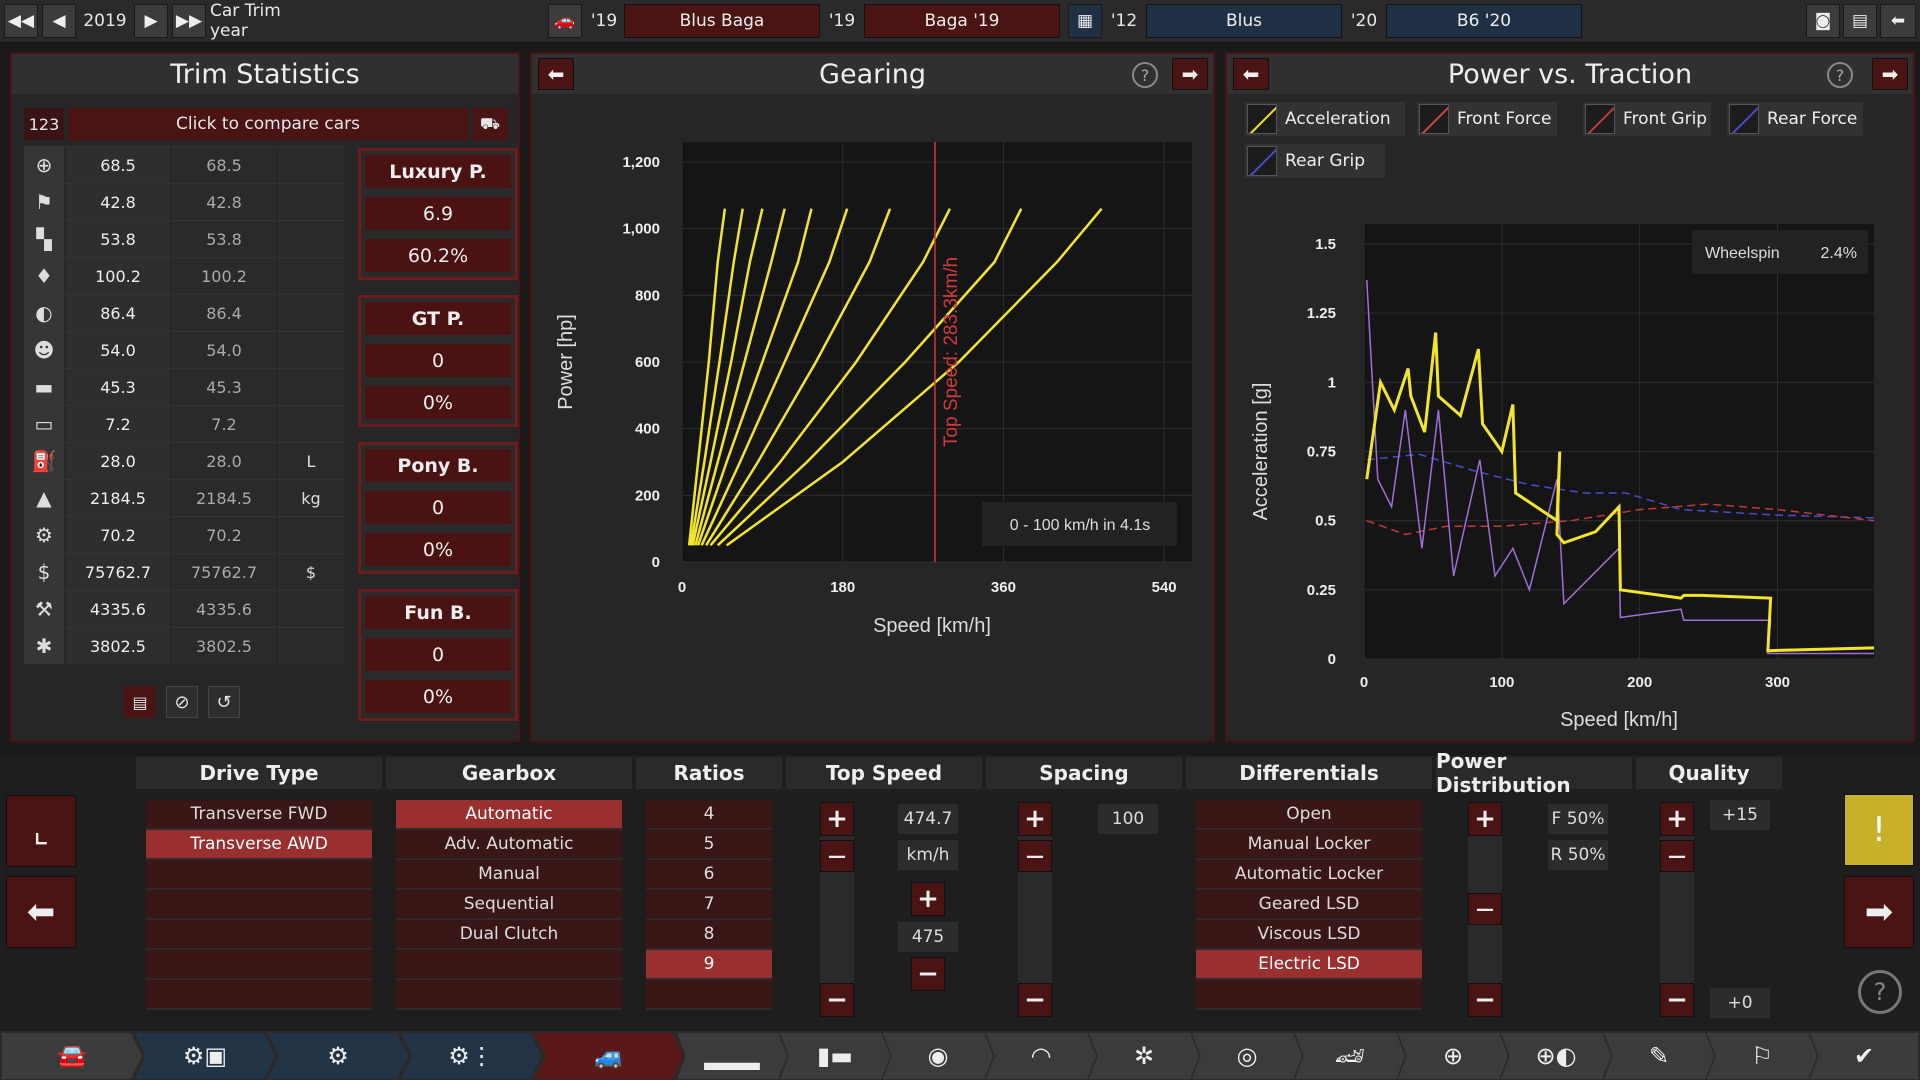  Describe the element at coordinates (938, 1056) in the screenshot. I see `nav-aero-icon: ◉` at that location.